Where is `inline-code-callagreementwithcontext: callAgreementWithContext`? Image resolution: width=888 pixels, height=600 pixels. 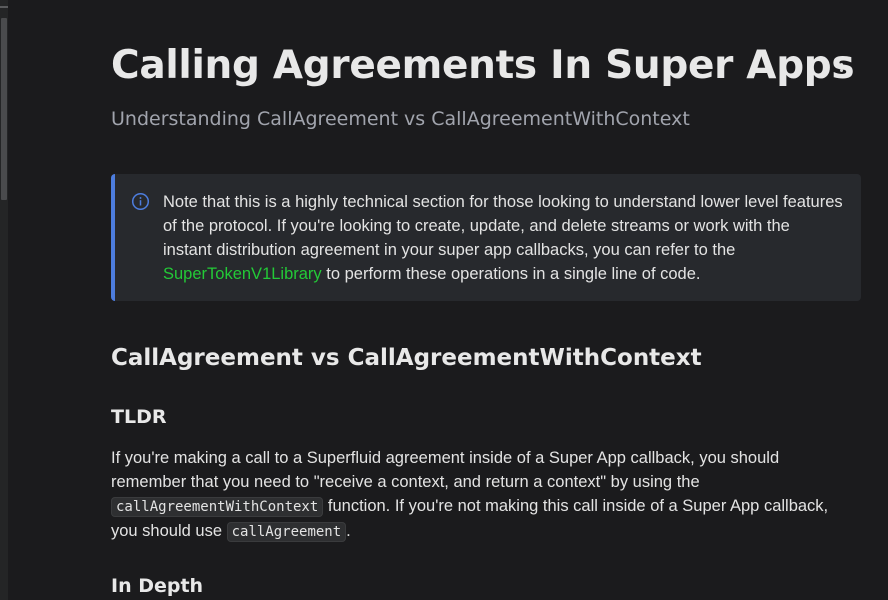
inline-code-callagreementwithcontext: callAgreementWithContext is located at coordinates (217, 507).